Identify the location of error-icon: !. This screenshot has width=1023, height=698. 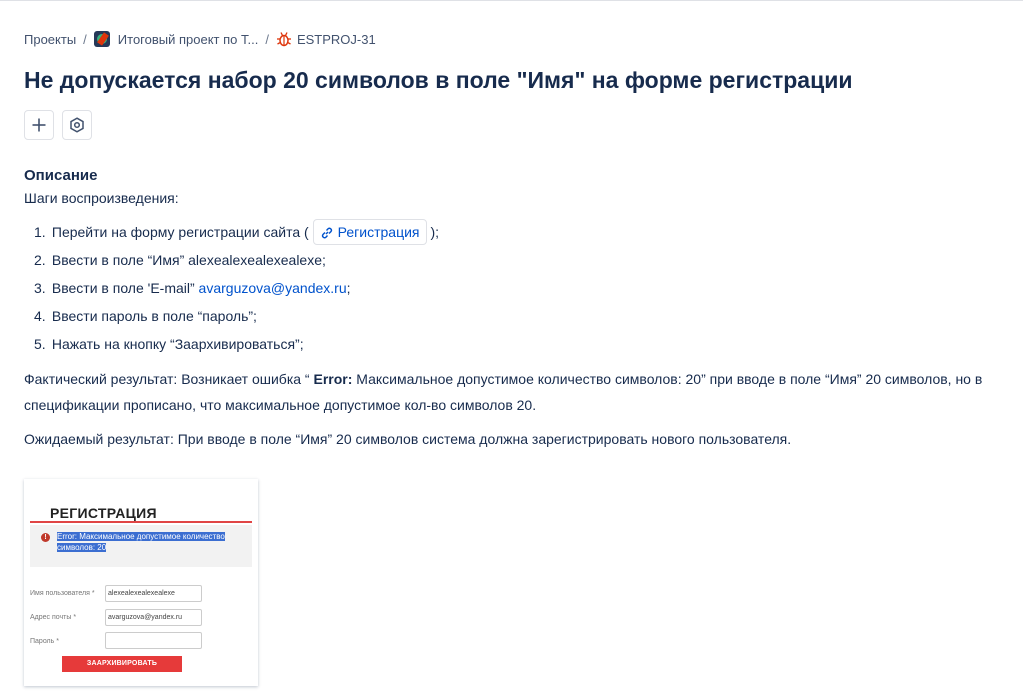
(45, 537).